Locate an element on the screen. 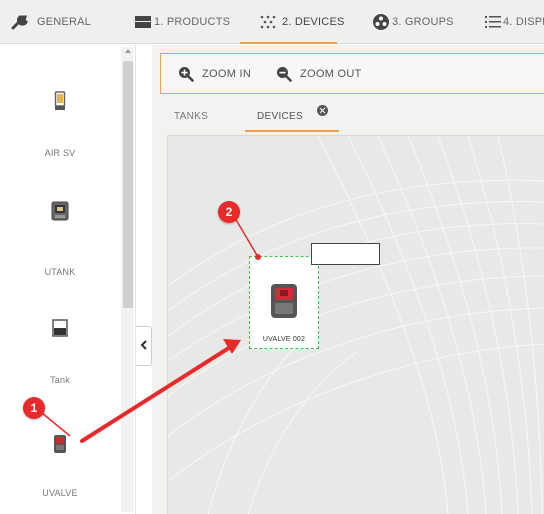 The image size is (544, 514). device-name-input is located at coordinates (345, 254).